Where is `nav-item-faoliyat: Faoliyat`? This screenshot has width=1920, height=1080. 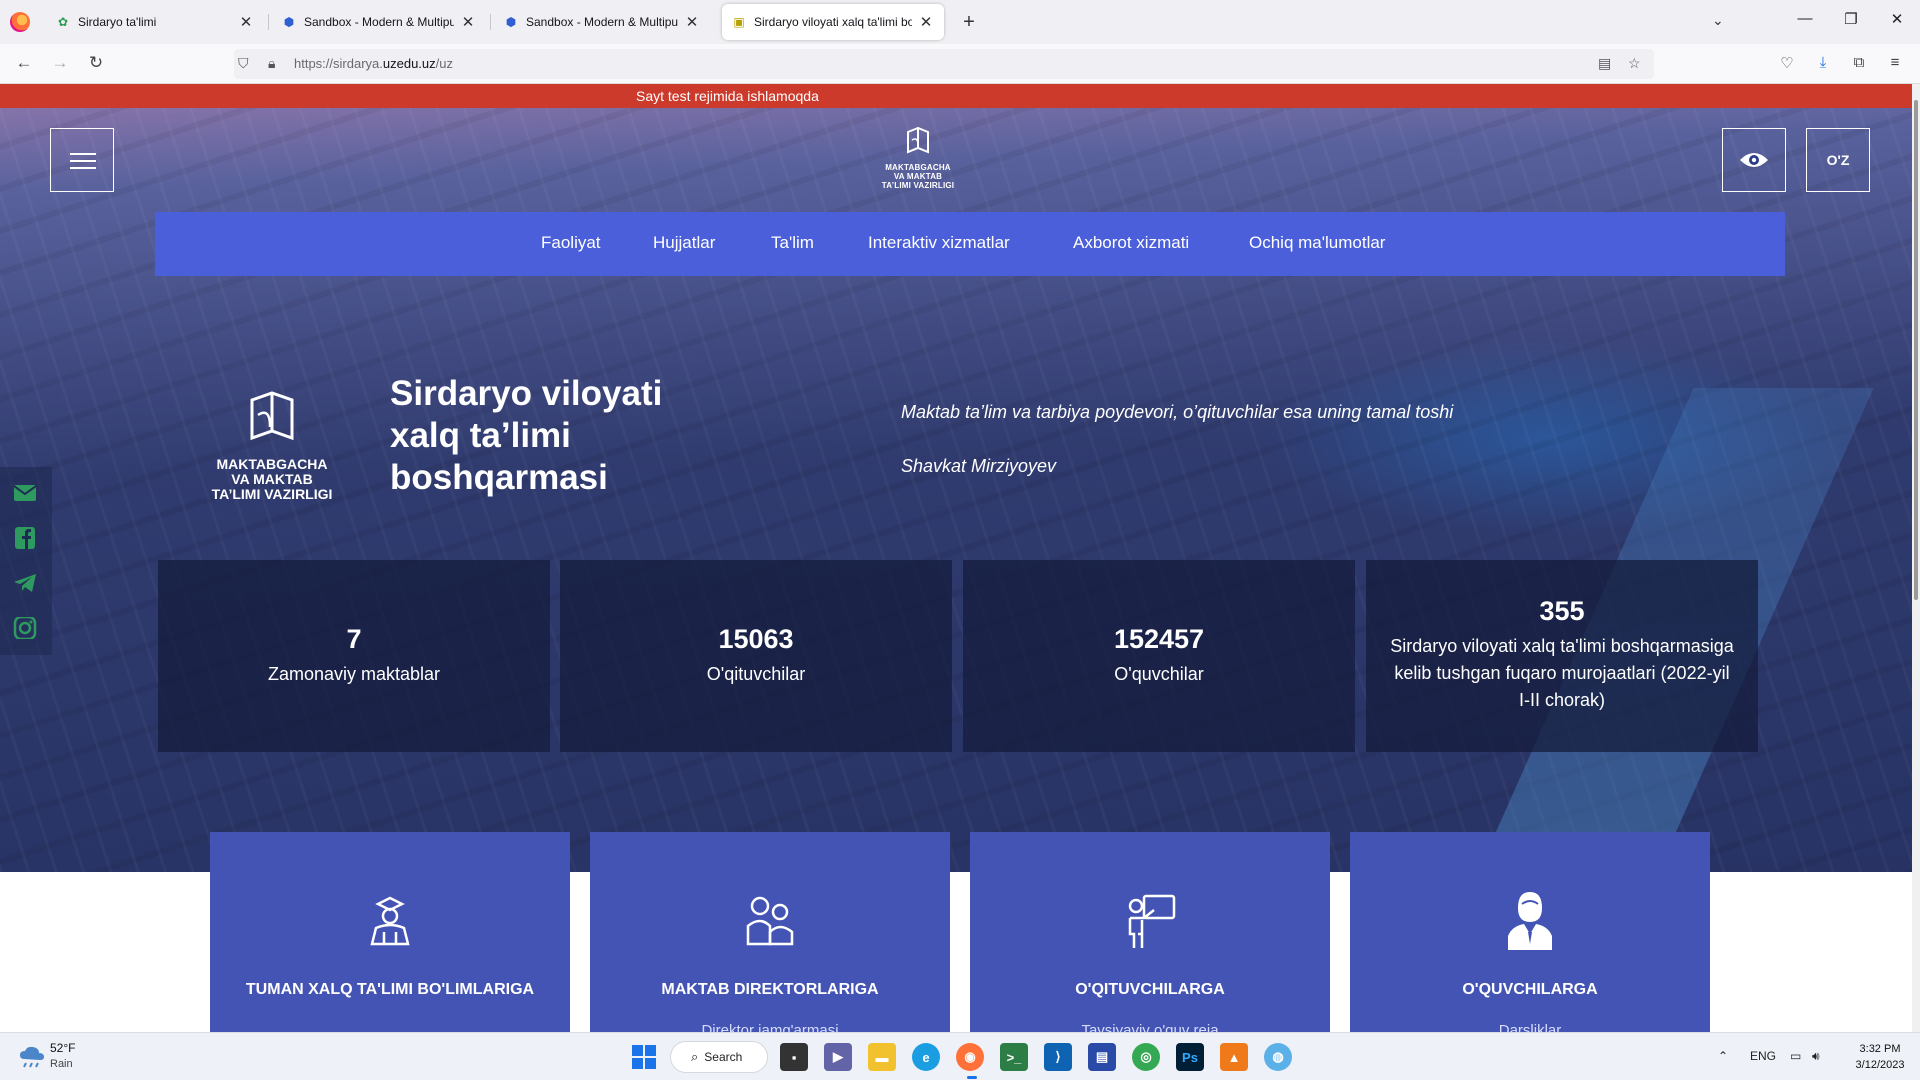 nav-item-faoliyat: Faoliyat is located at coordinates (571, 243).